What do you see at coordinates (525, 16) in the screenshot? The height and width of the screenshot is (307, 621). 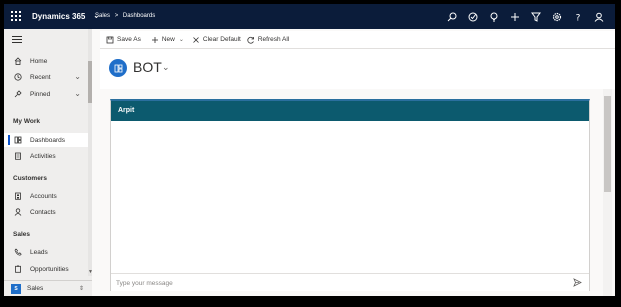 I see `top-toolbar: ?` at bounding box center [525, 16].